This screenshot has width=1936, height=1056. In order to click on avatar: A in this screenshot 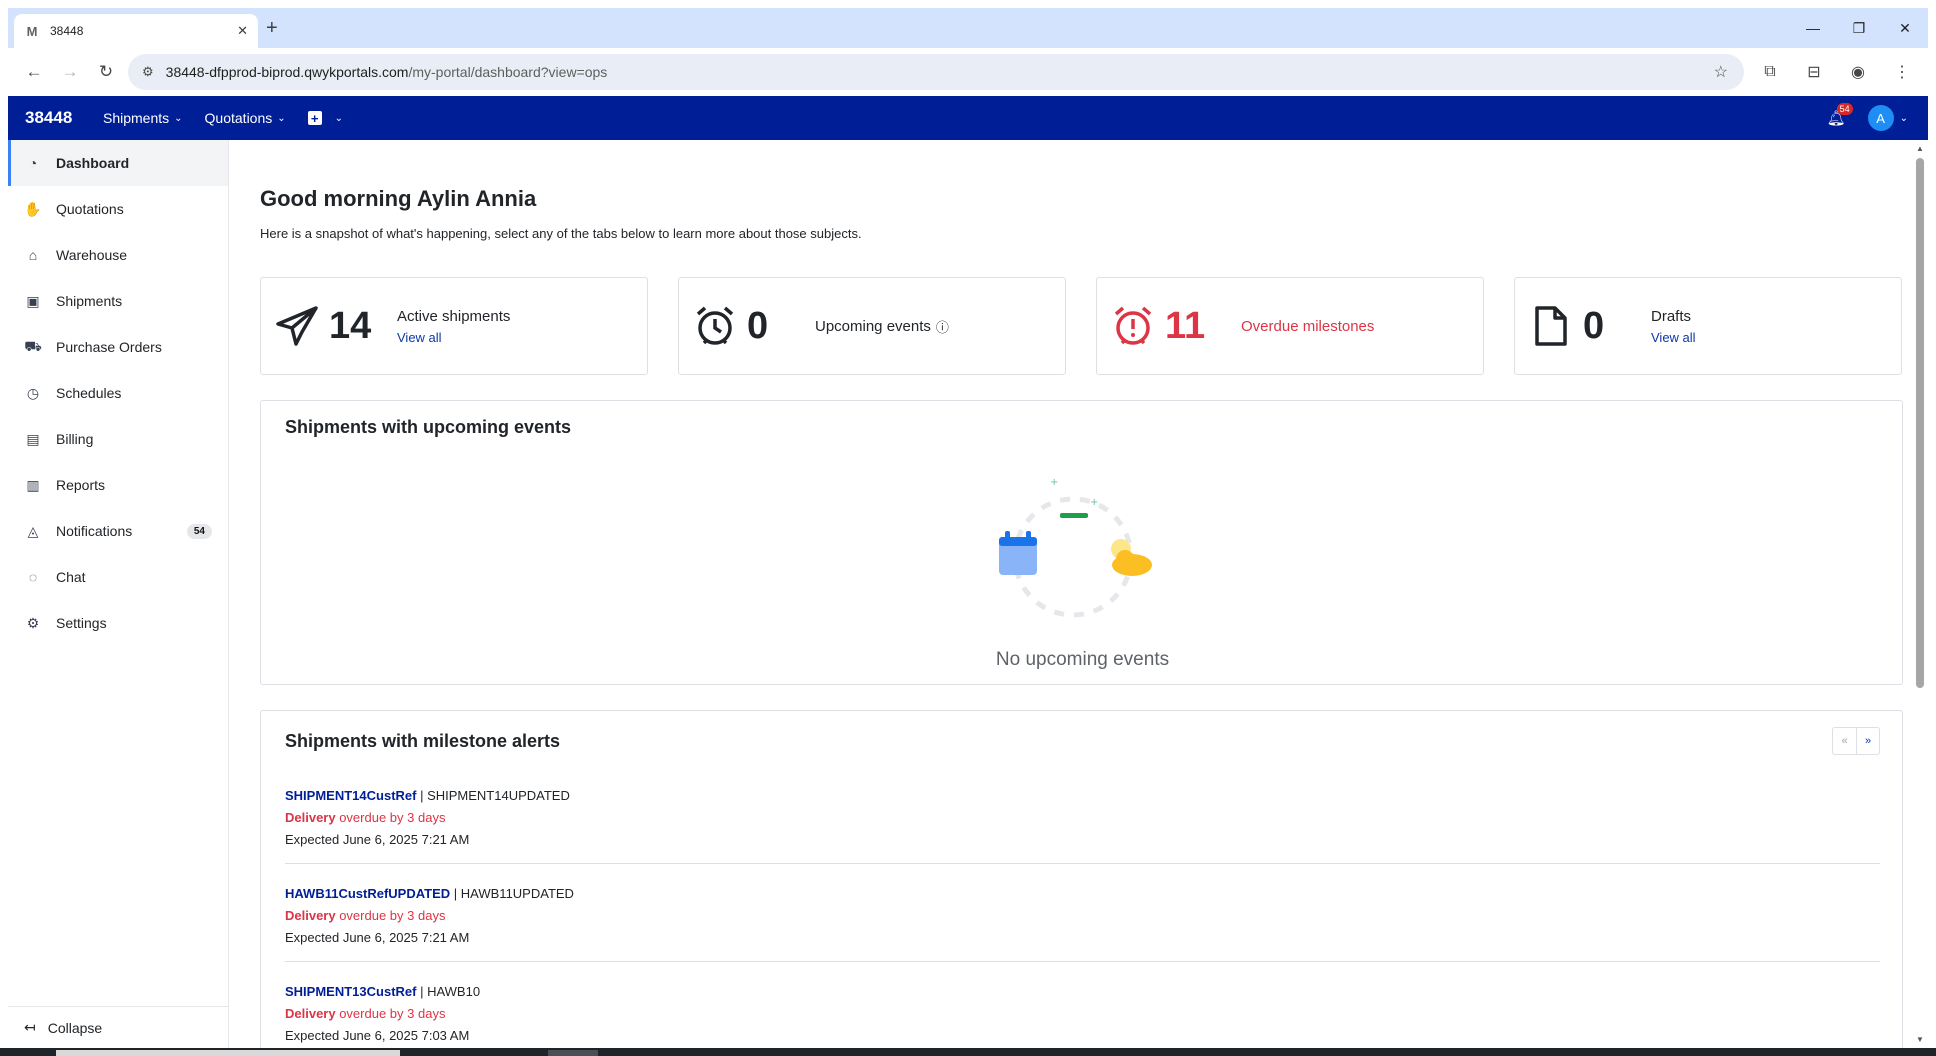, I will do `click(1880, 118)`.